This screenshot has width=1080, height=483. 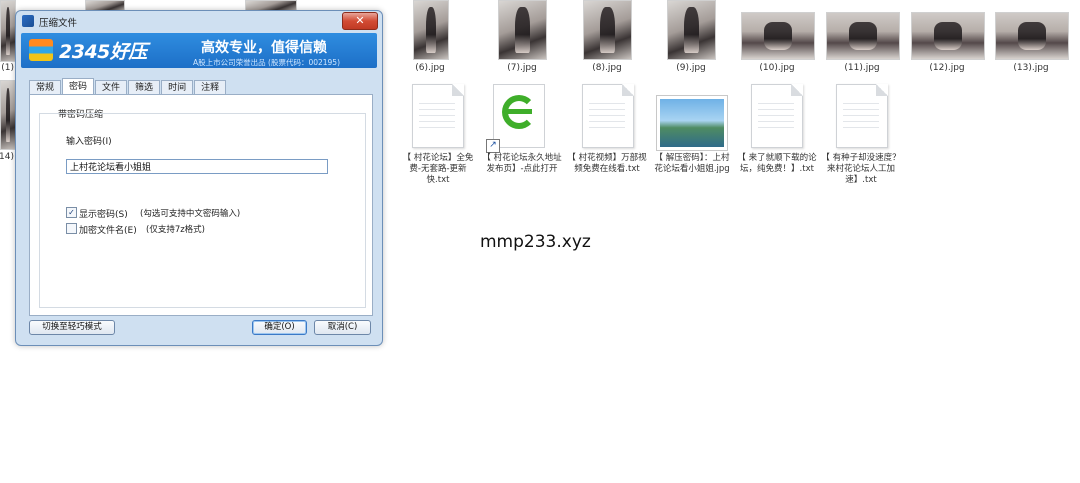 What do you see at coordinates (264, 48) in the screenshot?
I see `brand-slogan: 高效专业，值得信赖` at bounding box center [264, 48].